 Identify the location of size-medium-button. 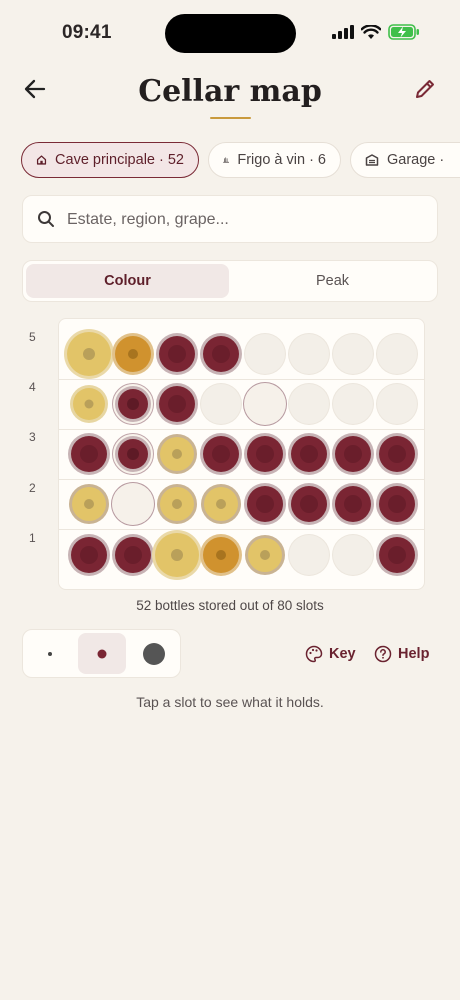
(102, 653).